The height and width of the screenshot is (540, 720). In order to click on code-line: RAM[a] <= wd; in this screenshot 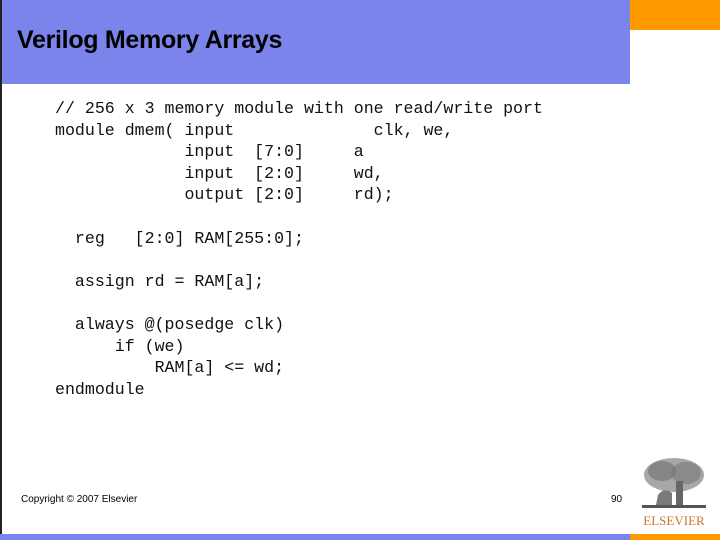, I will do `click(170, 368)`.